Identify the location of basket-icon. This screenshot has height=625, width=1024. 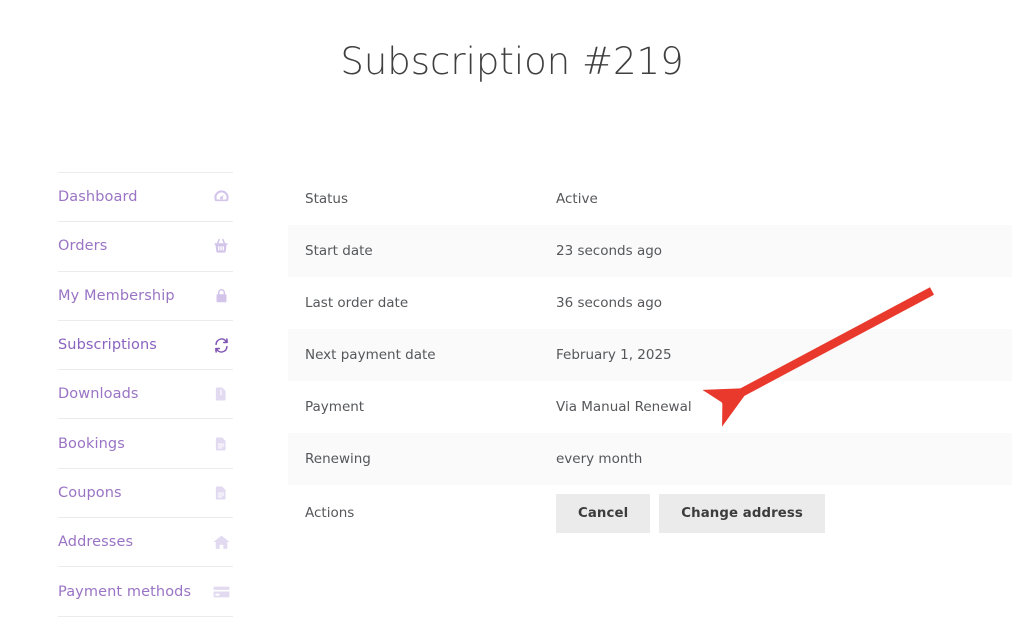
(221, 246).